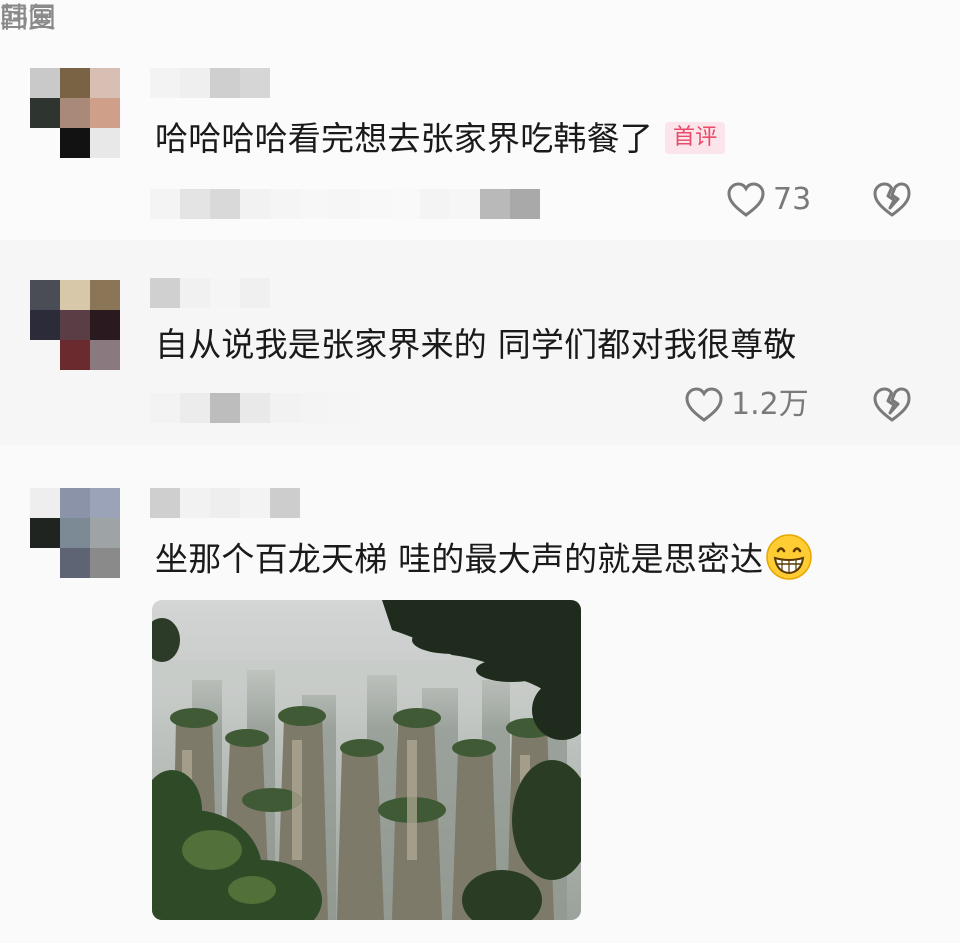 The height and width of the screenshot is (943, 960). I want to click on time-location-mosaic, so click(345, 204).